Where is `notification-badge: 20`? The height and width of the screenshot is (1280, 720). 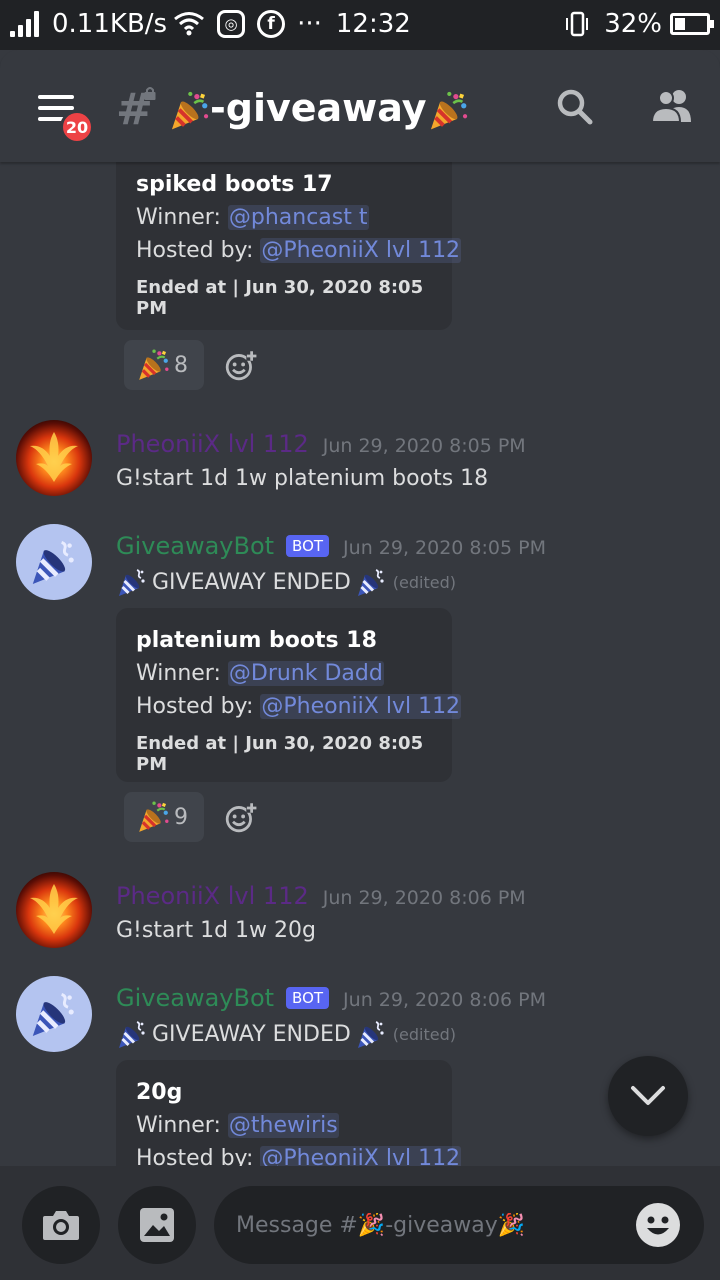 notification-badge: 20 is located at coordinates (77, 127).